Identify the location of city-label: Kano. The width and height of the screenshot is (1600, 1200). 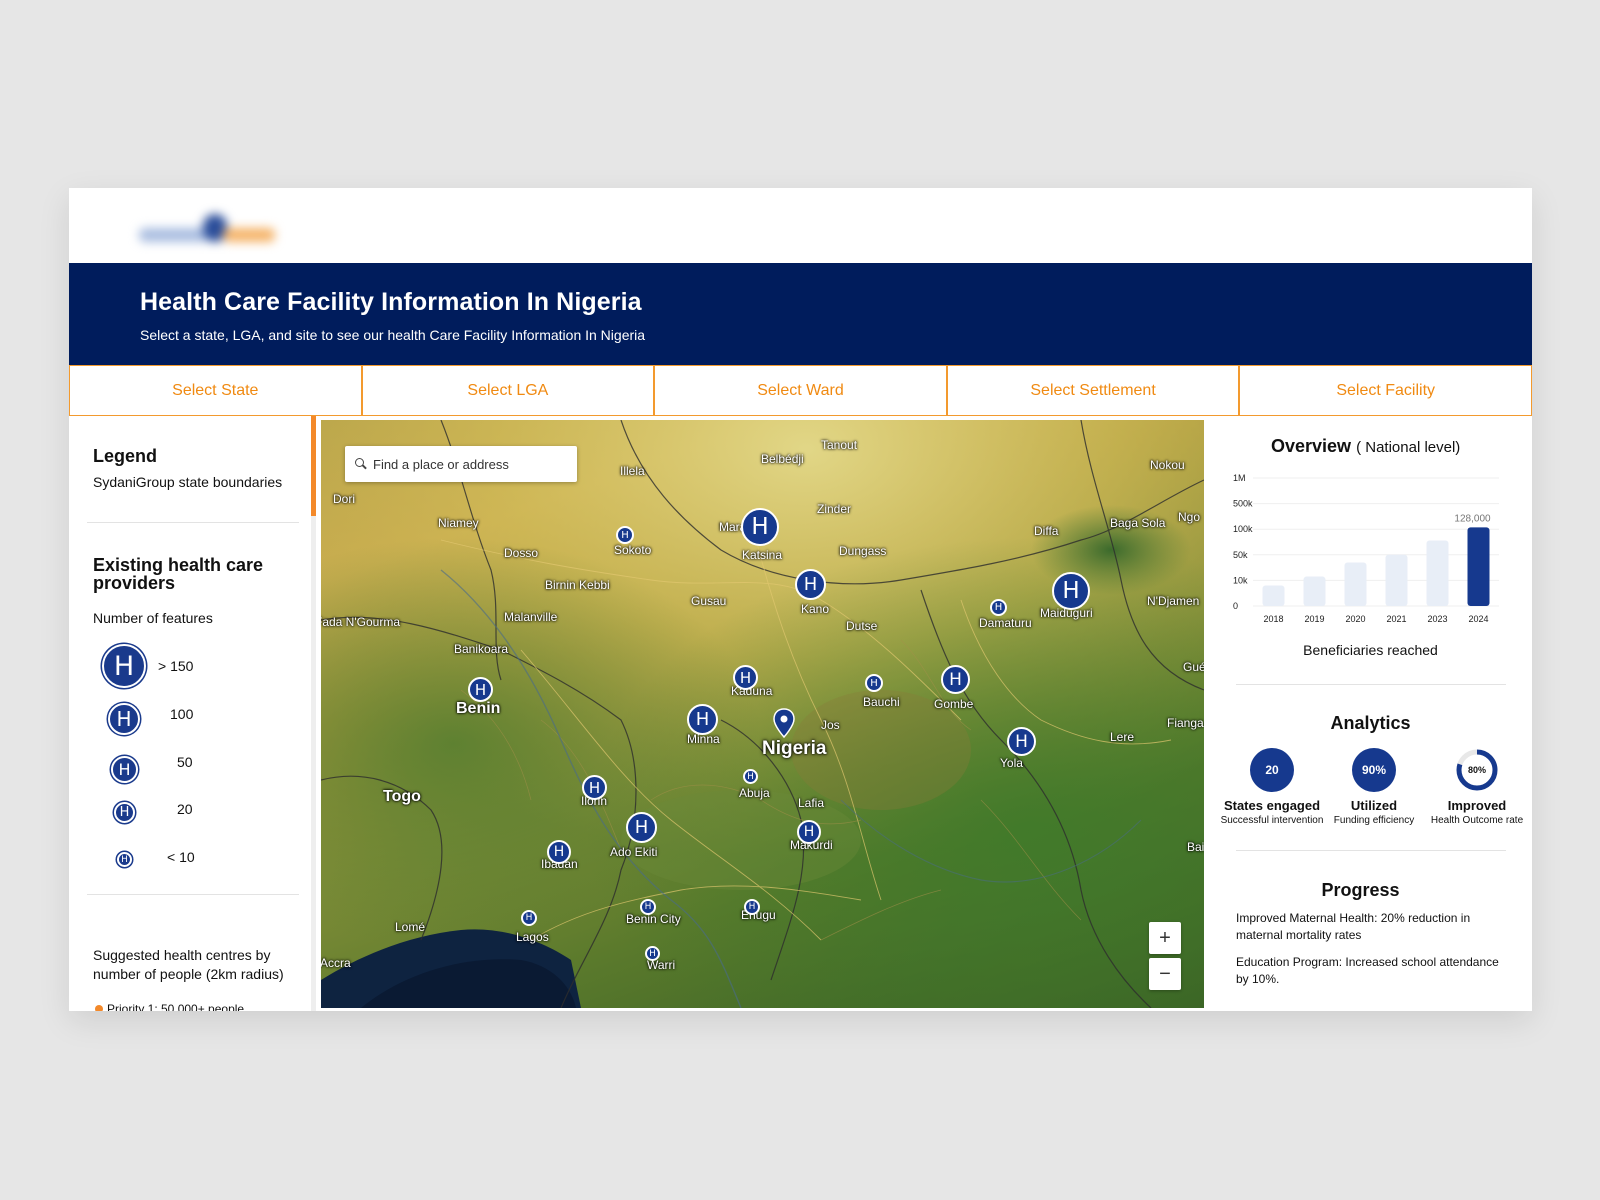
(815, 609).